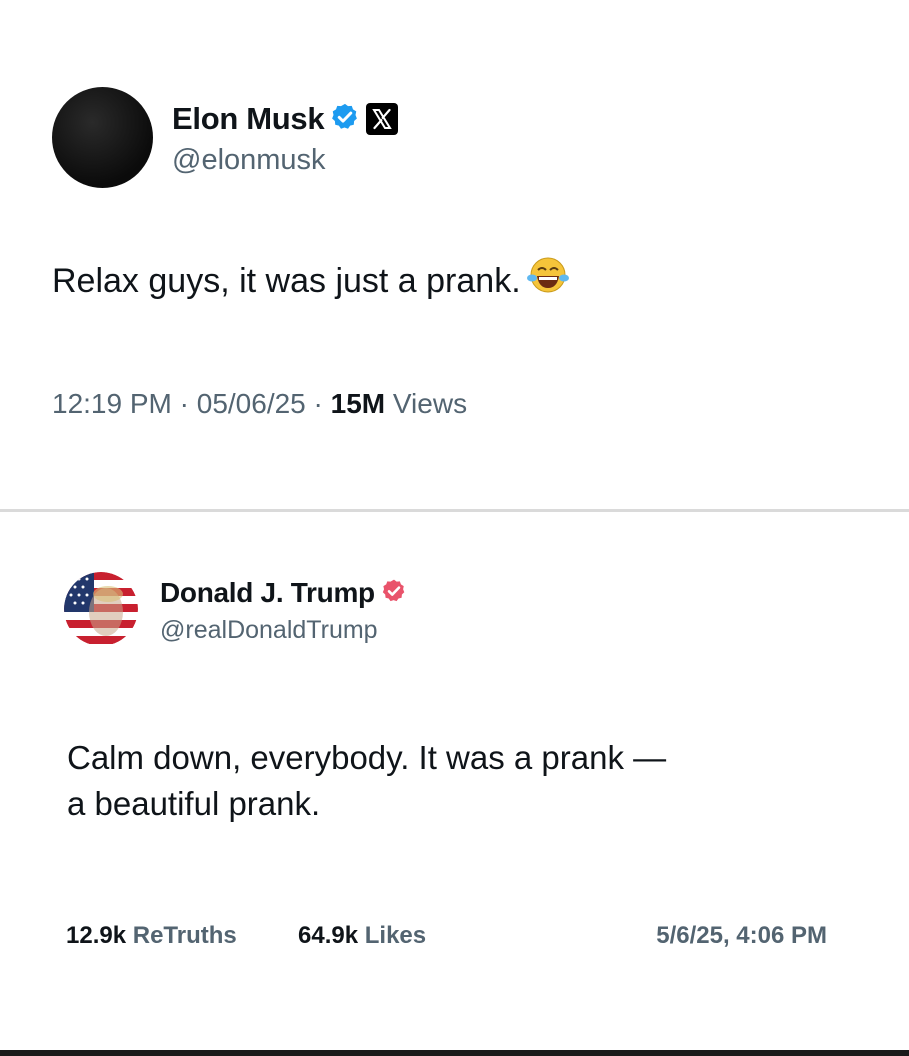 The height and width of the screenshot is (1056, 909). Describe the element at coordinates (548, 281) in the screenshot. I see `laughing-crying-emoji-icon` at that location.